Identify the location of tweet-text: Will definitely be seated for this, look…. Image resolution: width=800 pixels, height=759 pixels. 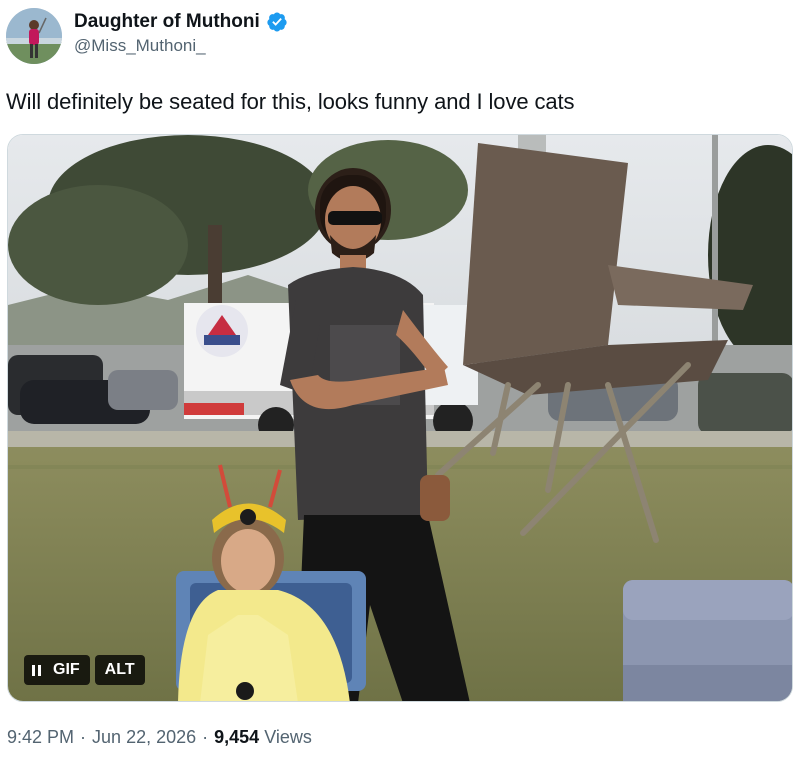
(290, 101).